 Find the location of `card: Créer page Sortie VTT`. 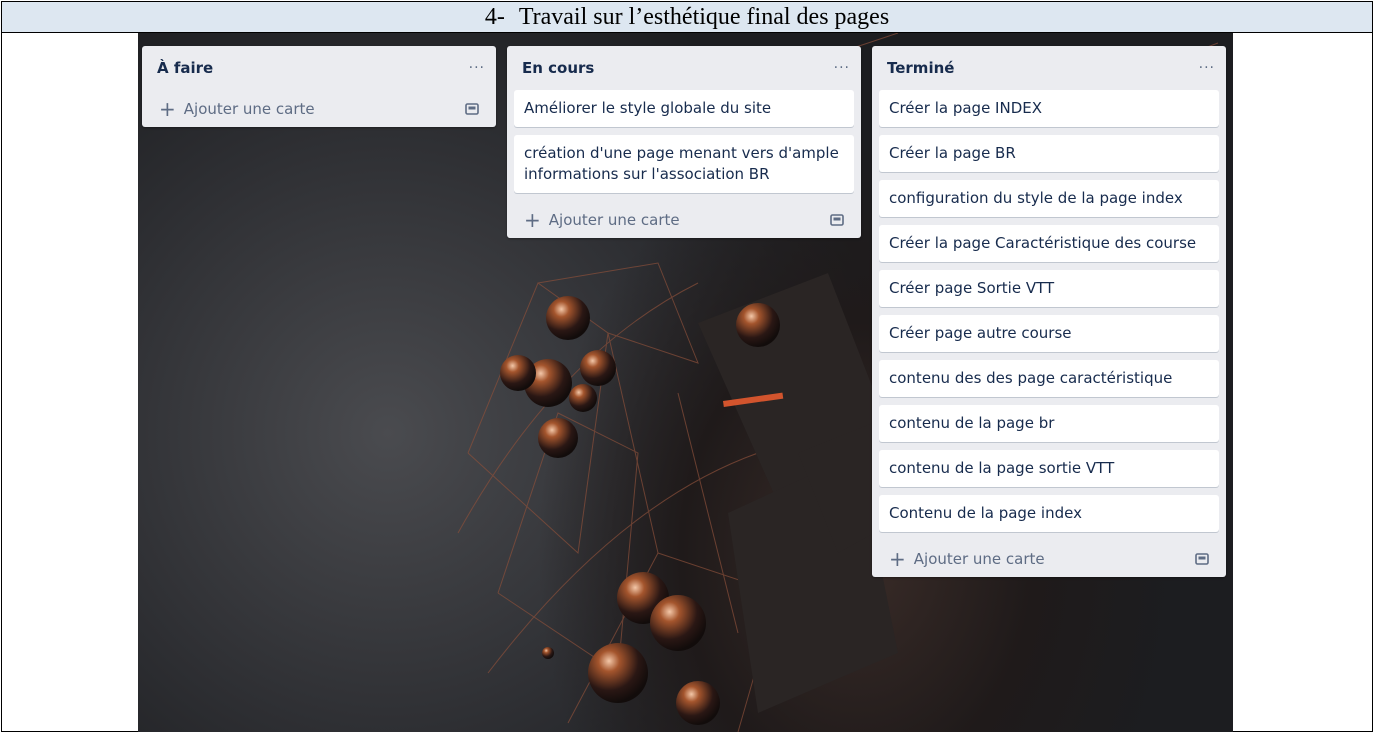

card: Créer page Sortie VTT is located at coordinates (1049, 288).